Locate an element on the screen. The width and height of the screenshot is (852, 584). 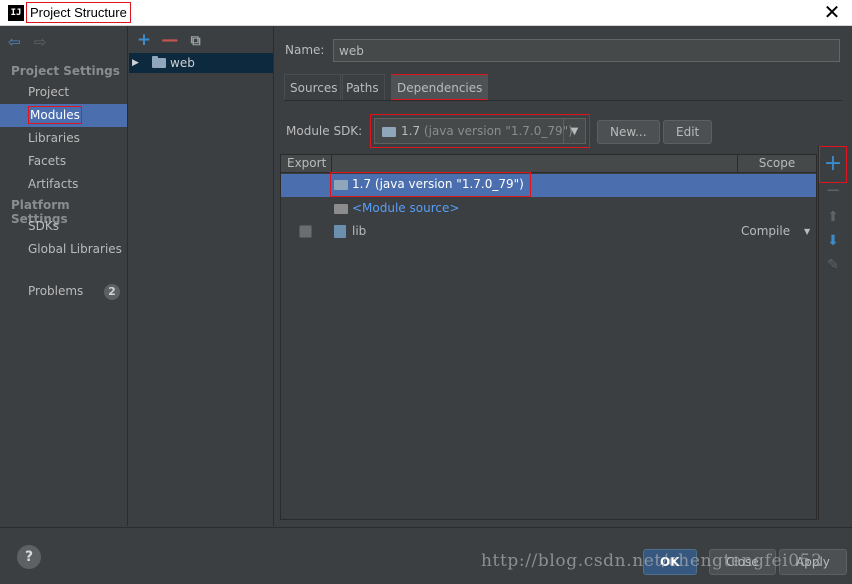
forward-arrow-icon: ⇨ is located at coordinates (42, 42).